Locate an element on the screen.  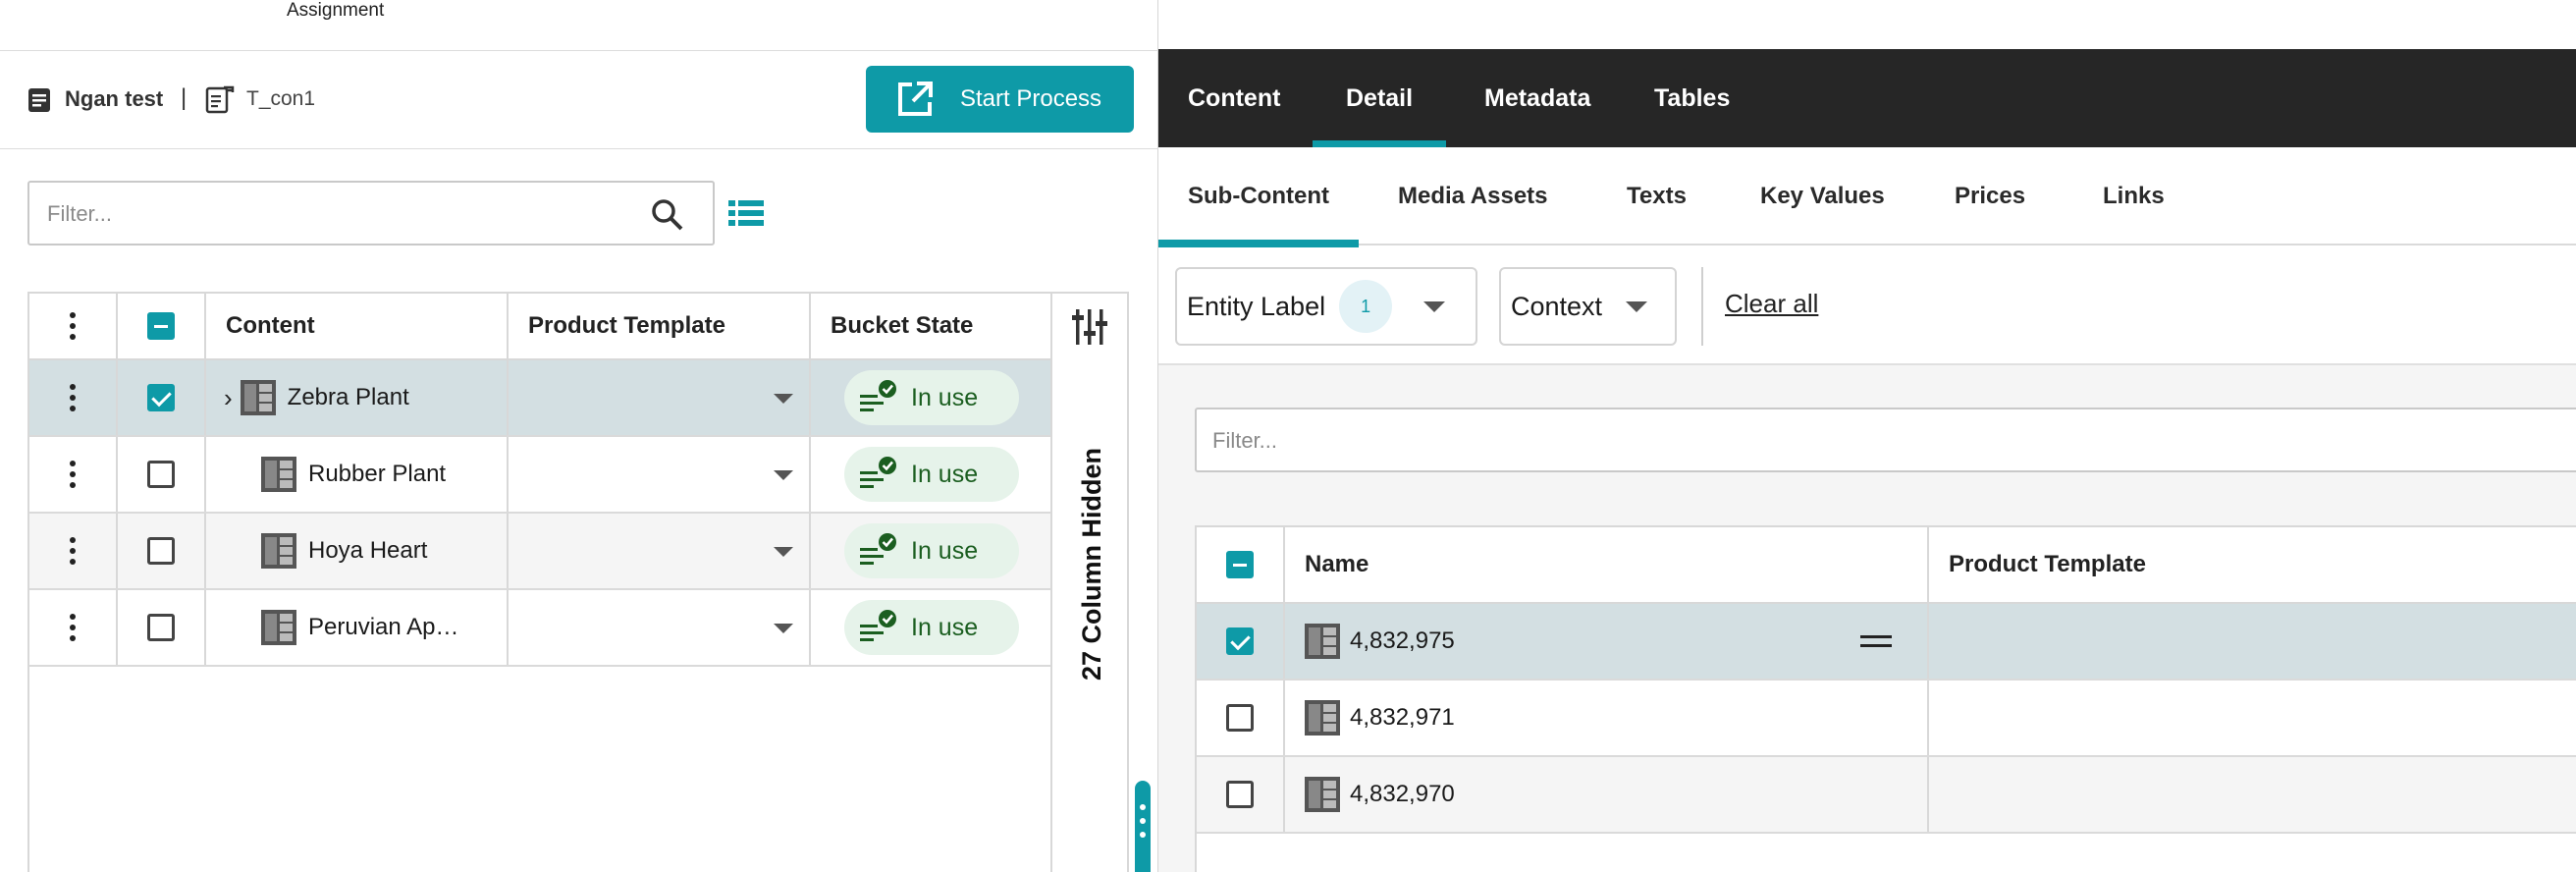
entity-label-text: Entity Label is located at coordinates (1256, 306).